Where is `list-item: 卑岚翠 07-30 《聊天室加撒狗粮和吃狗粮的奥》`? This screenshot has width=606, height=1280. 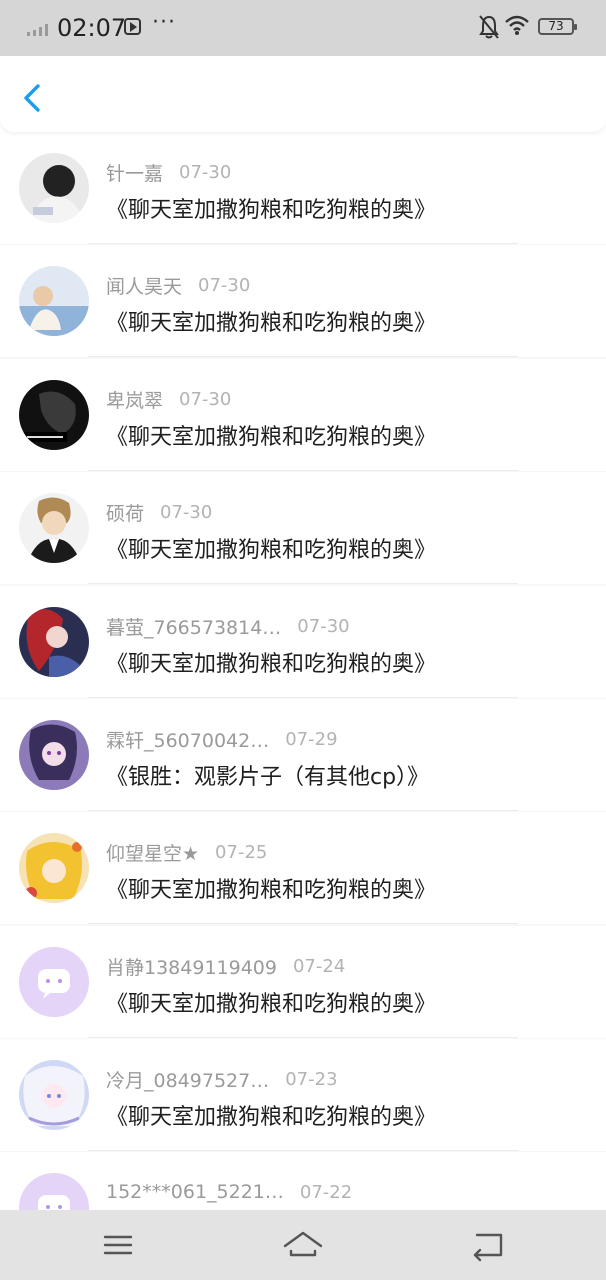 list-item: 卑岚翠 07-30 《聊天室加撒狗粮和吃狗粮的奥》 is located at coordinates (303, 415).